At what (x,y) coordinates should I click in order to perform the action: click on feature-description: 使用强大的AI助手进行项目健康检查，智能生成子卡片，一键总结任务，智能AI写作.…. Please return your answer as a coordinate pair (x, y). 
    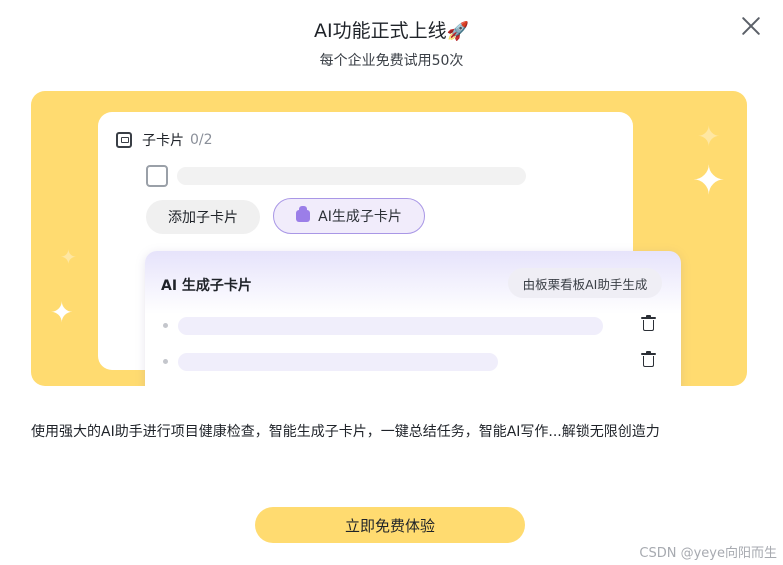
    Looking at the image, I should click on (345, 432).